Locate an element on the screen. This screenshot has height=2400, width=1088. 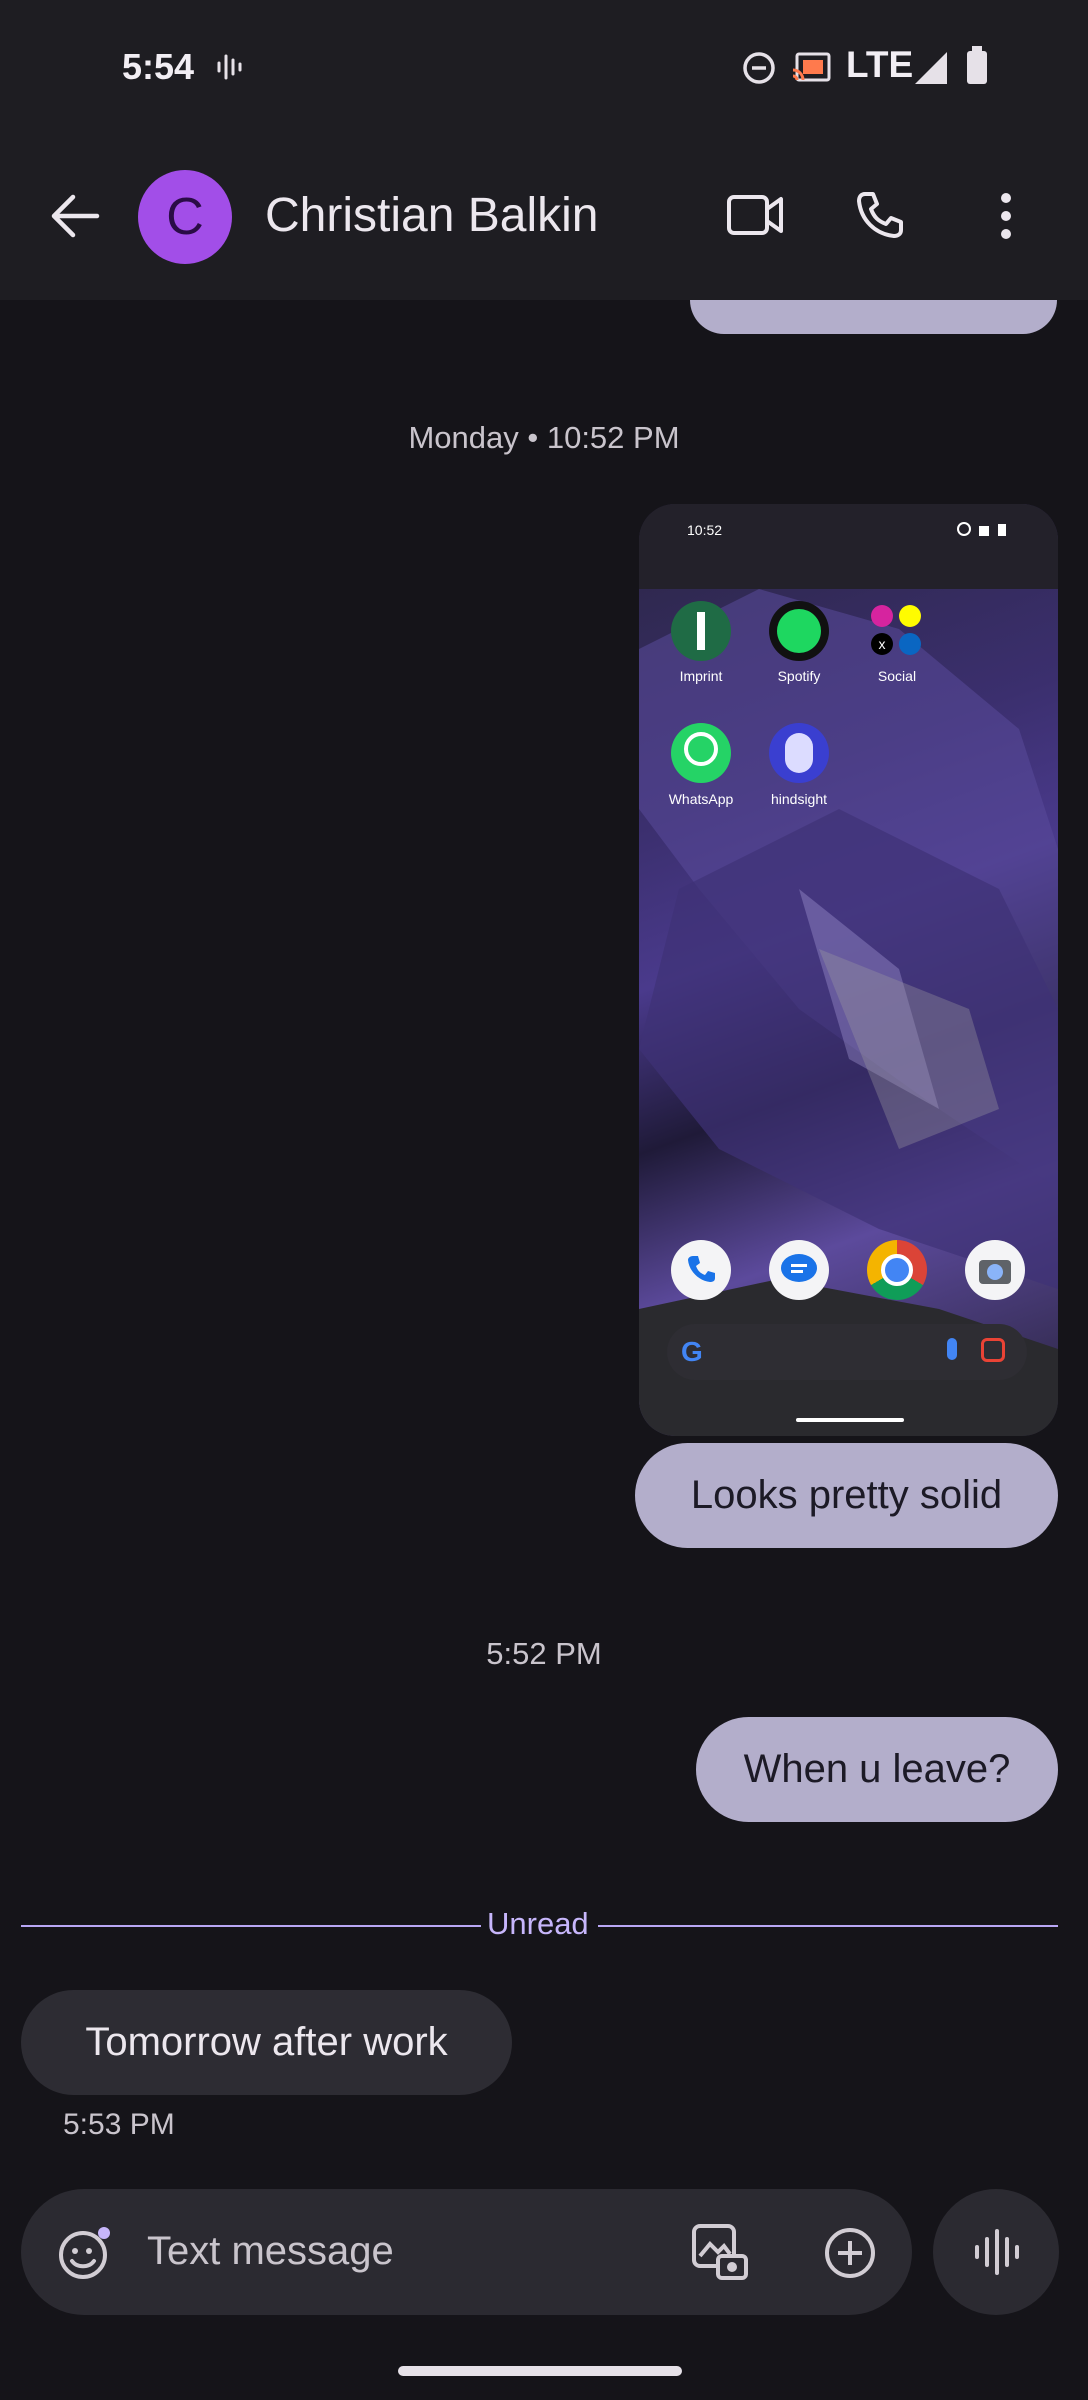
chrome-app-icon is located at coordinates (897, 1270).